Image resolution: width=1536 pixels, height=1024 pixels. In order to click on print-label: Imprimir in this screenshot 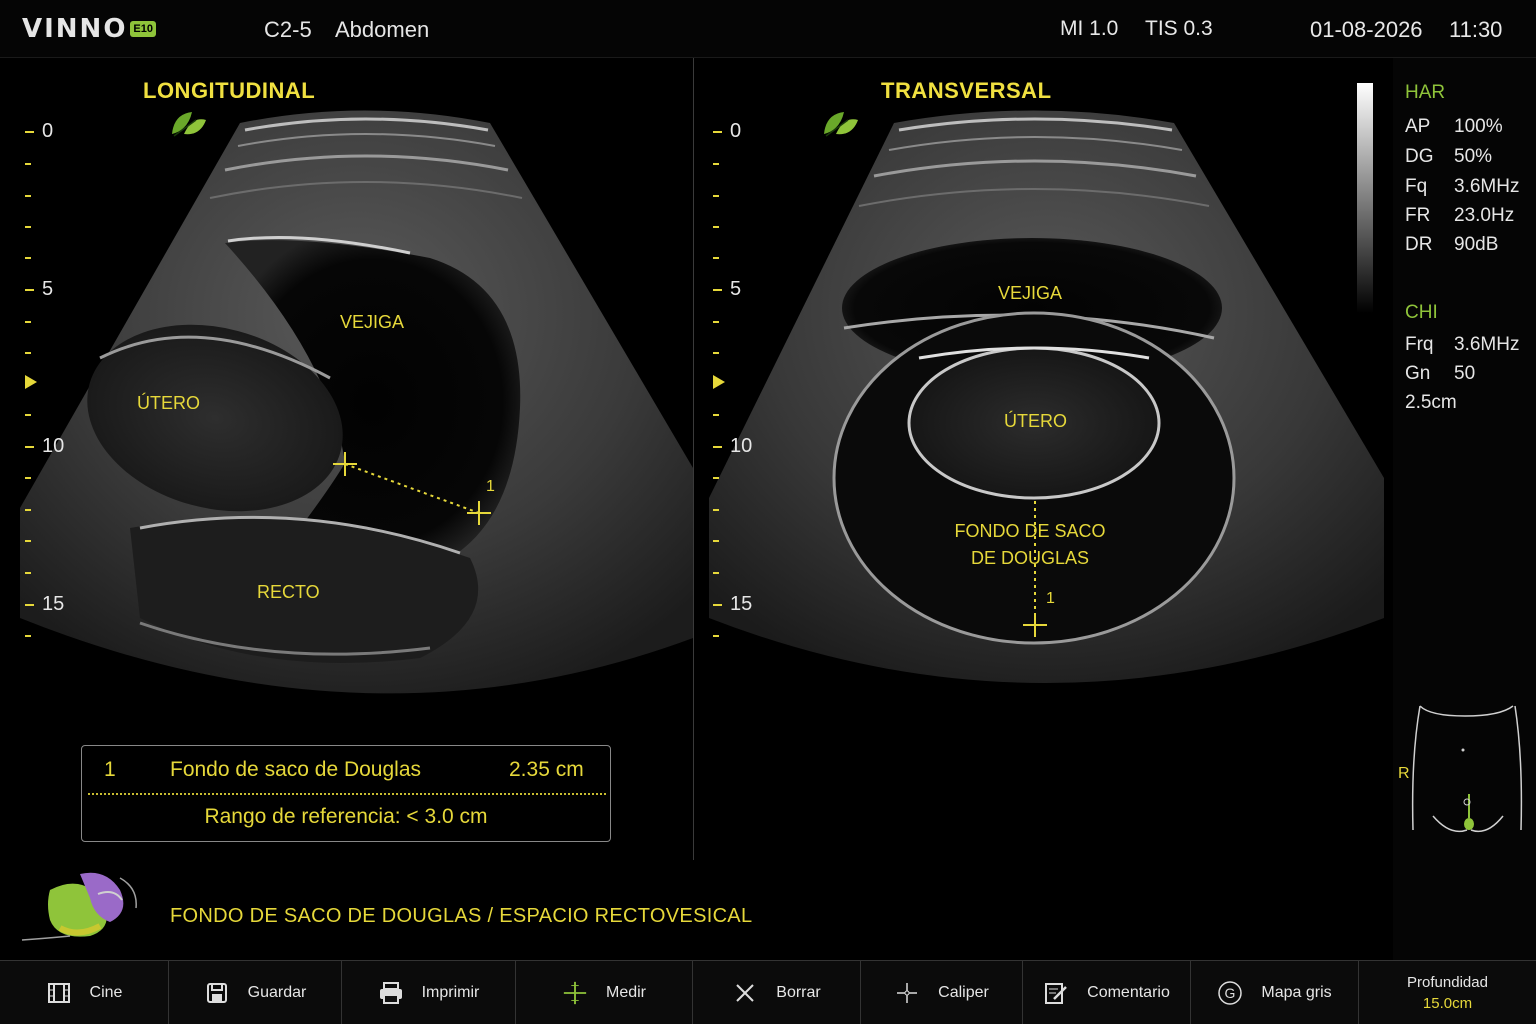, I will do `click(450, 992)`.